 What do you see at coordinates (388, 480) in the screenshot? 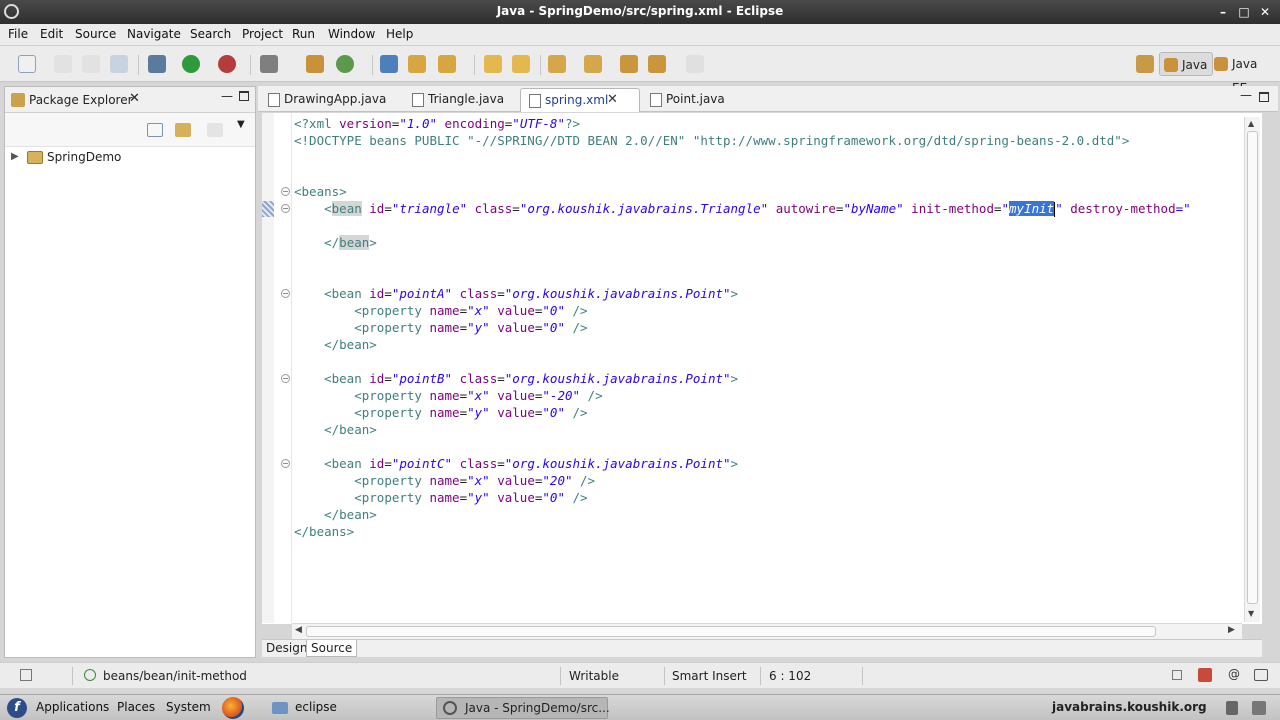
I see `xml-tag: <property` at bounding box center [388, 480].